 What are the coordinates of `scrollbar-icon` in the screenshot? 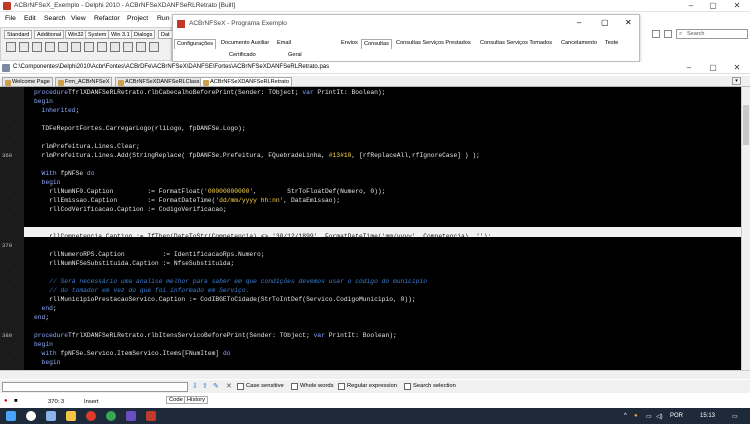 It's located at (154, 47).